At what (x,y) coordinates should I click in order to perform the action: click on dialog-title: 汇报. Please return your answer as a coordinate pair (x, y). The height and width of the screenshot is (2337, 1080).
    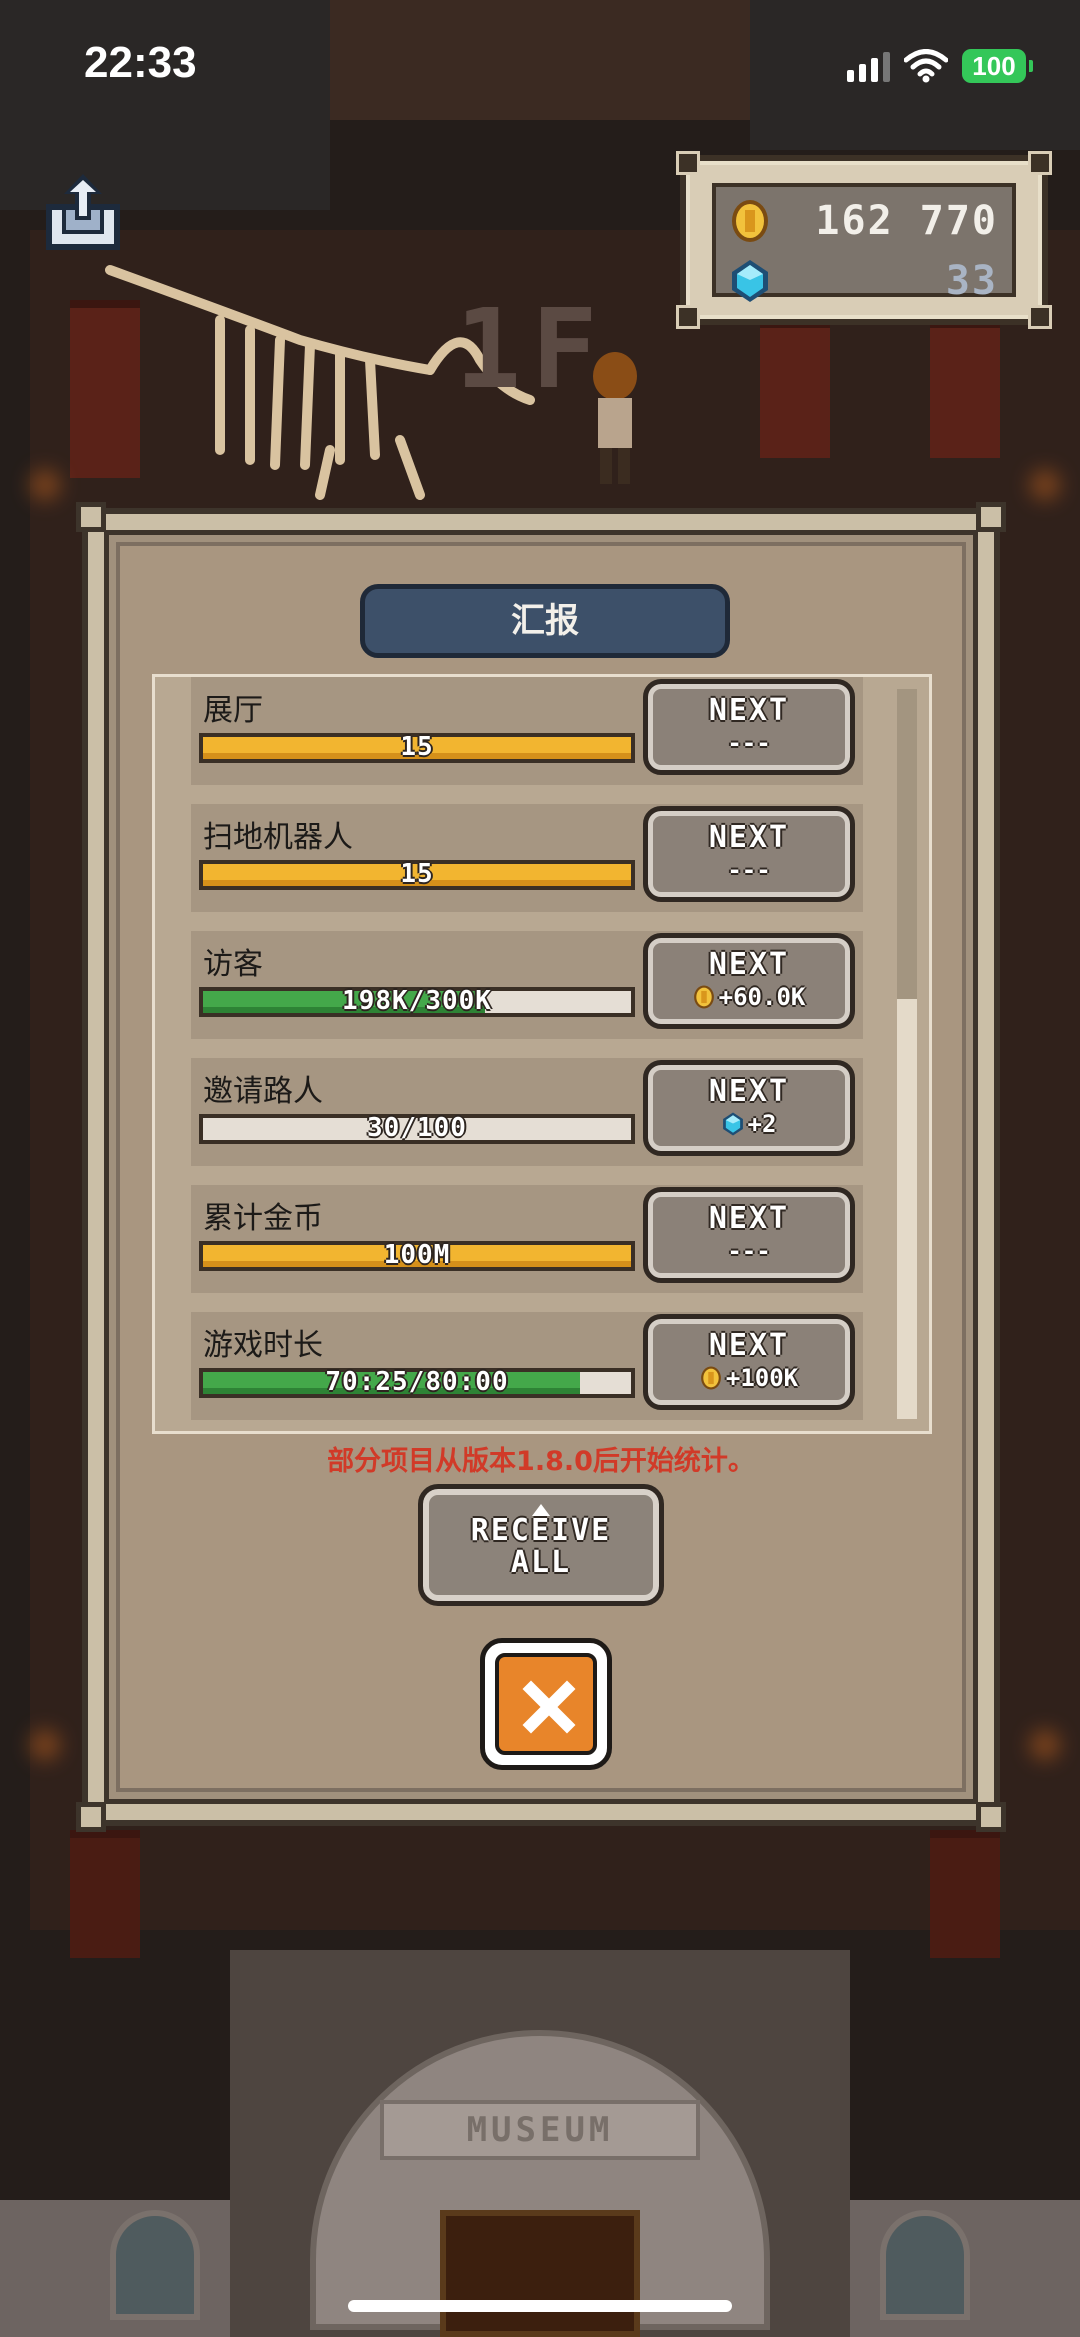
    Looking at the image, I should click on (545, 621).